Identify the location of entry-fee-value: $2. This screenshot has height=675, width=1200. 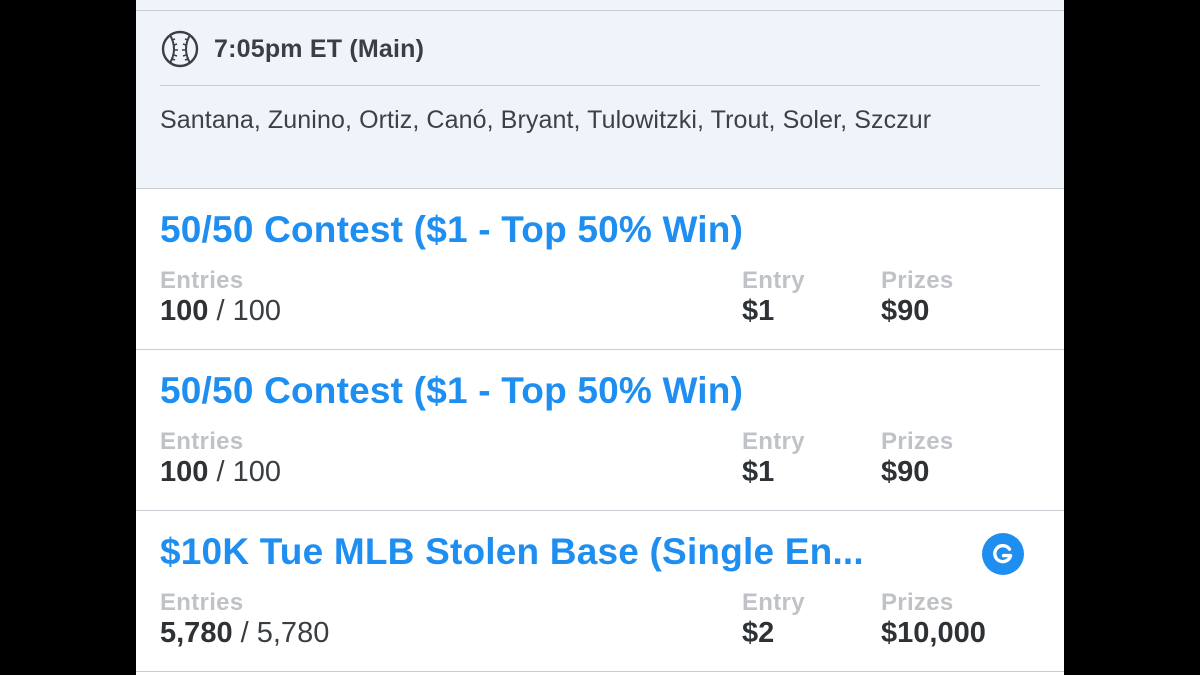
(758, 633).